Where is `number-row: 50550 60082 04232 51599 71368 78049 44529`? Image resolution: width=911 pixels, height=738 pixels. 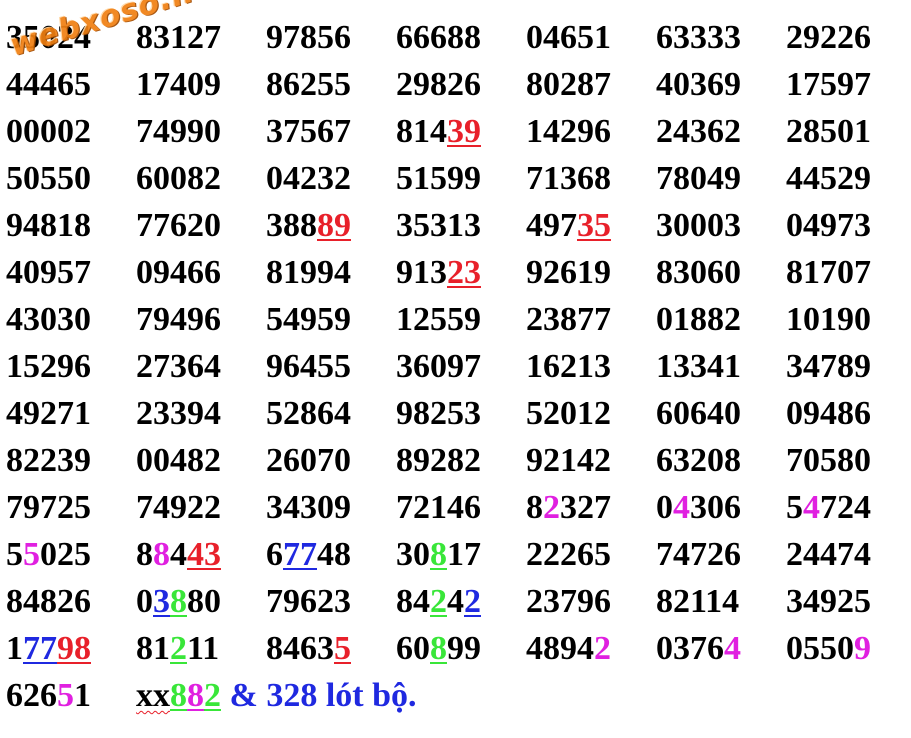 number-row: 50550 60082 04232 51599 71368 78049 44529 is located at coordinates (458, 178).